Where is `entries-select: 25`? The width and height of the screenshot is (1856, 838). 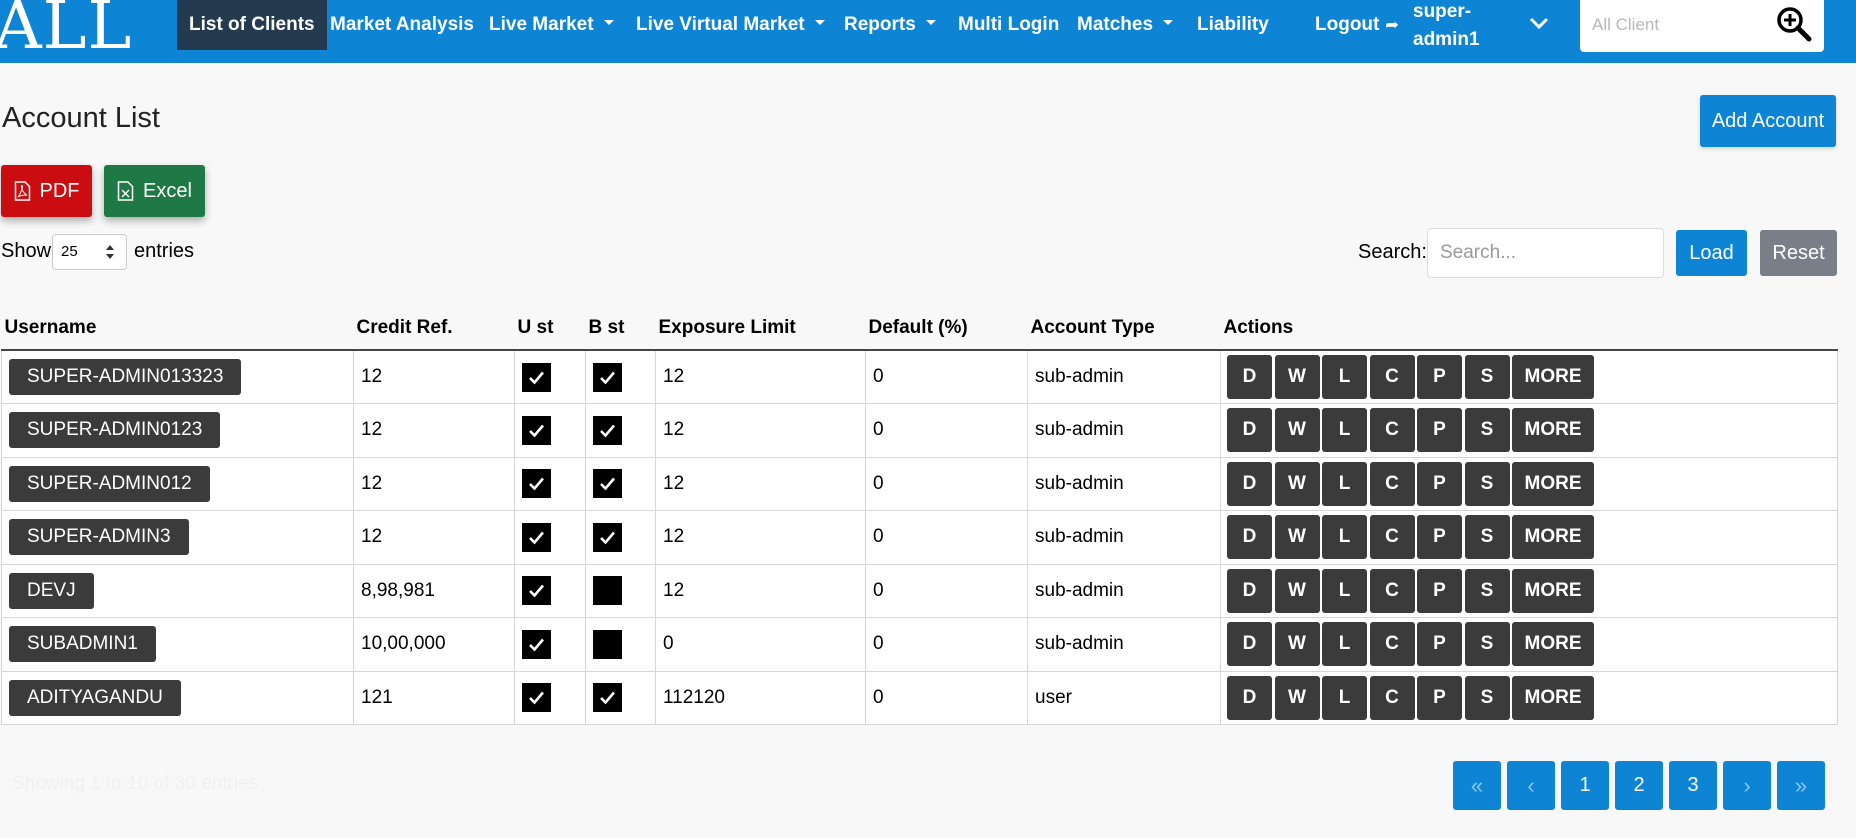
entries-select: 25 is located at coordinates (89, 252).